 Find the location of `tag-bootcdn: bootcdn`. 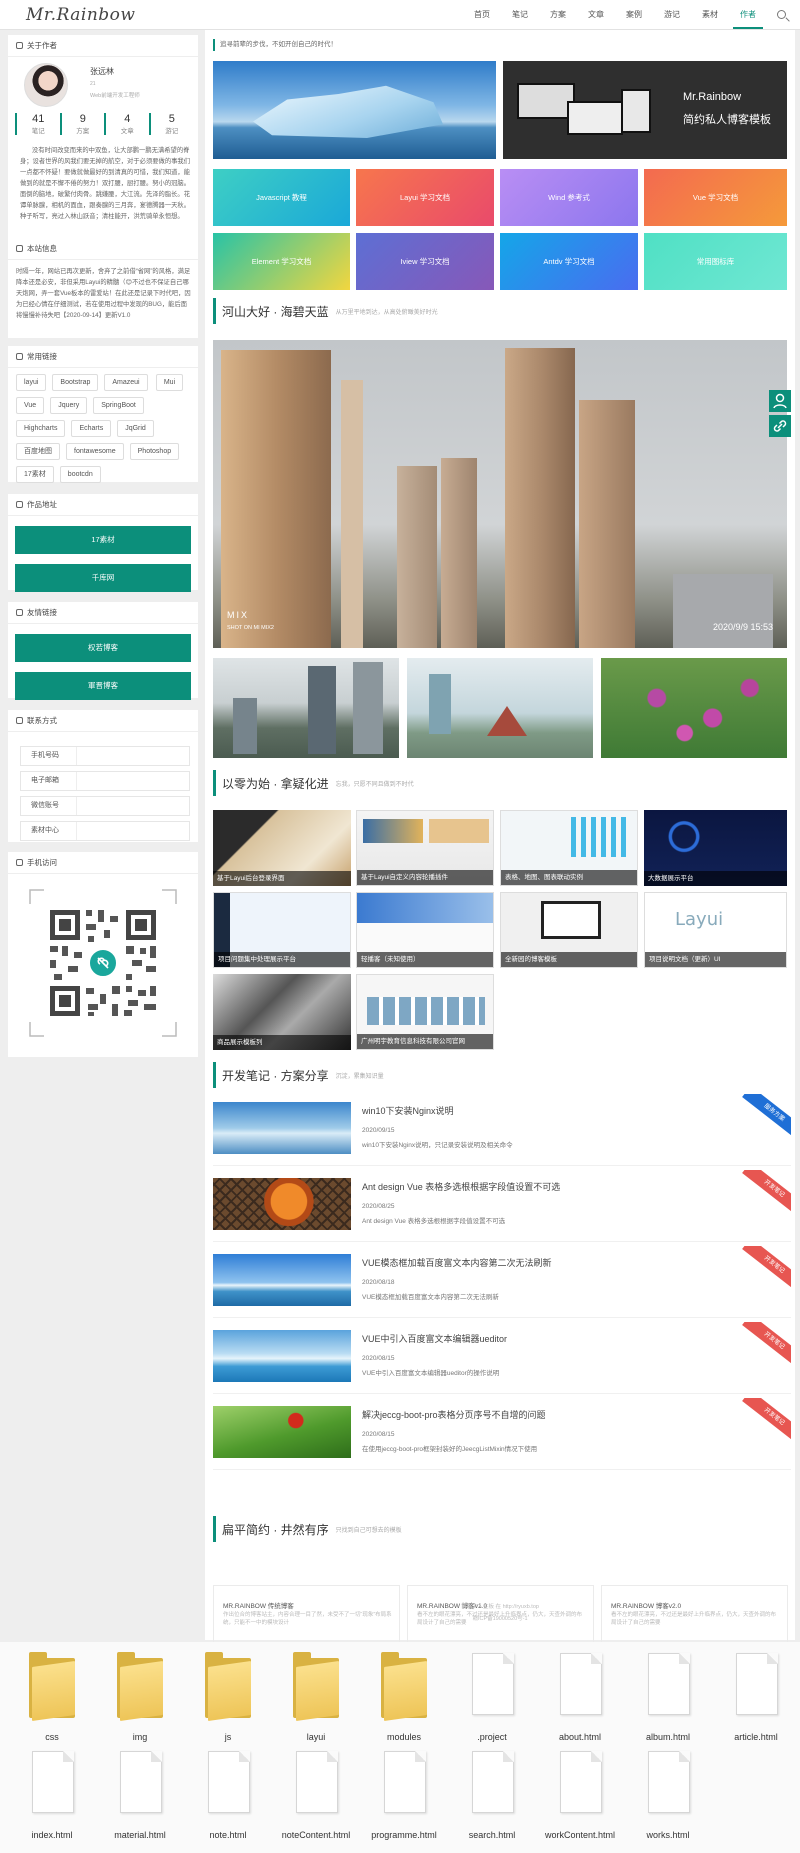

tag-bootcdn: bootcdn is located at coordinates (80, 474).